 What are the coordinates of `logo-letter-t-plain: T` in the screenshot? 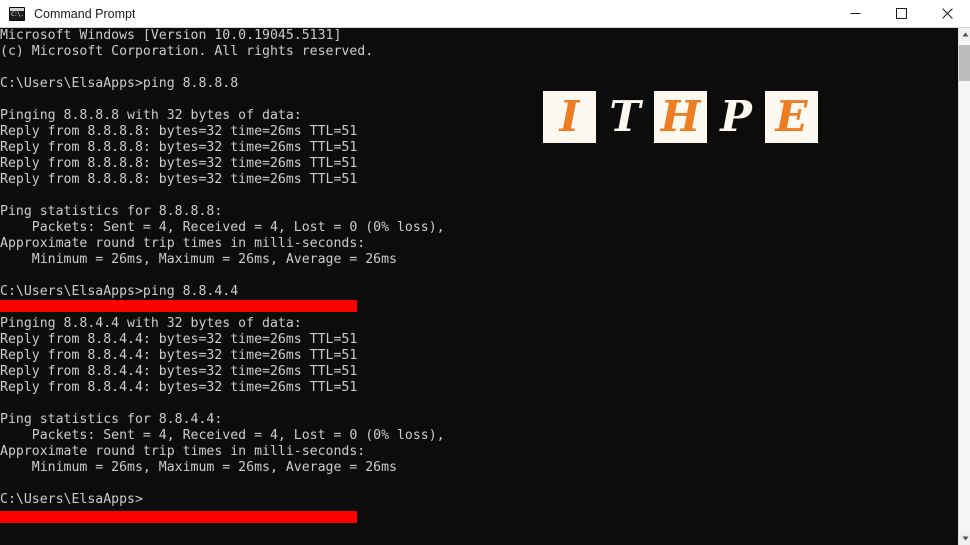 It's located at (625, 117).